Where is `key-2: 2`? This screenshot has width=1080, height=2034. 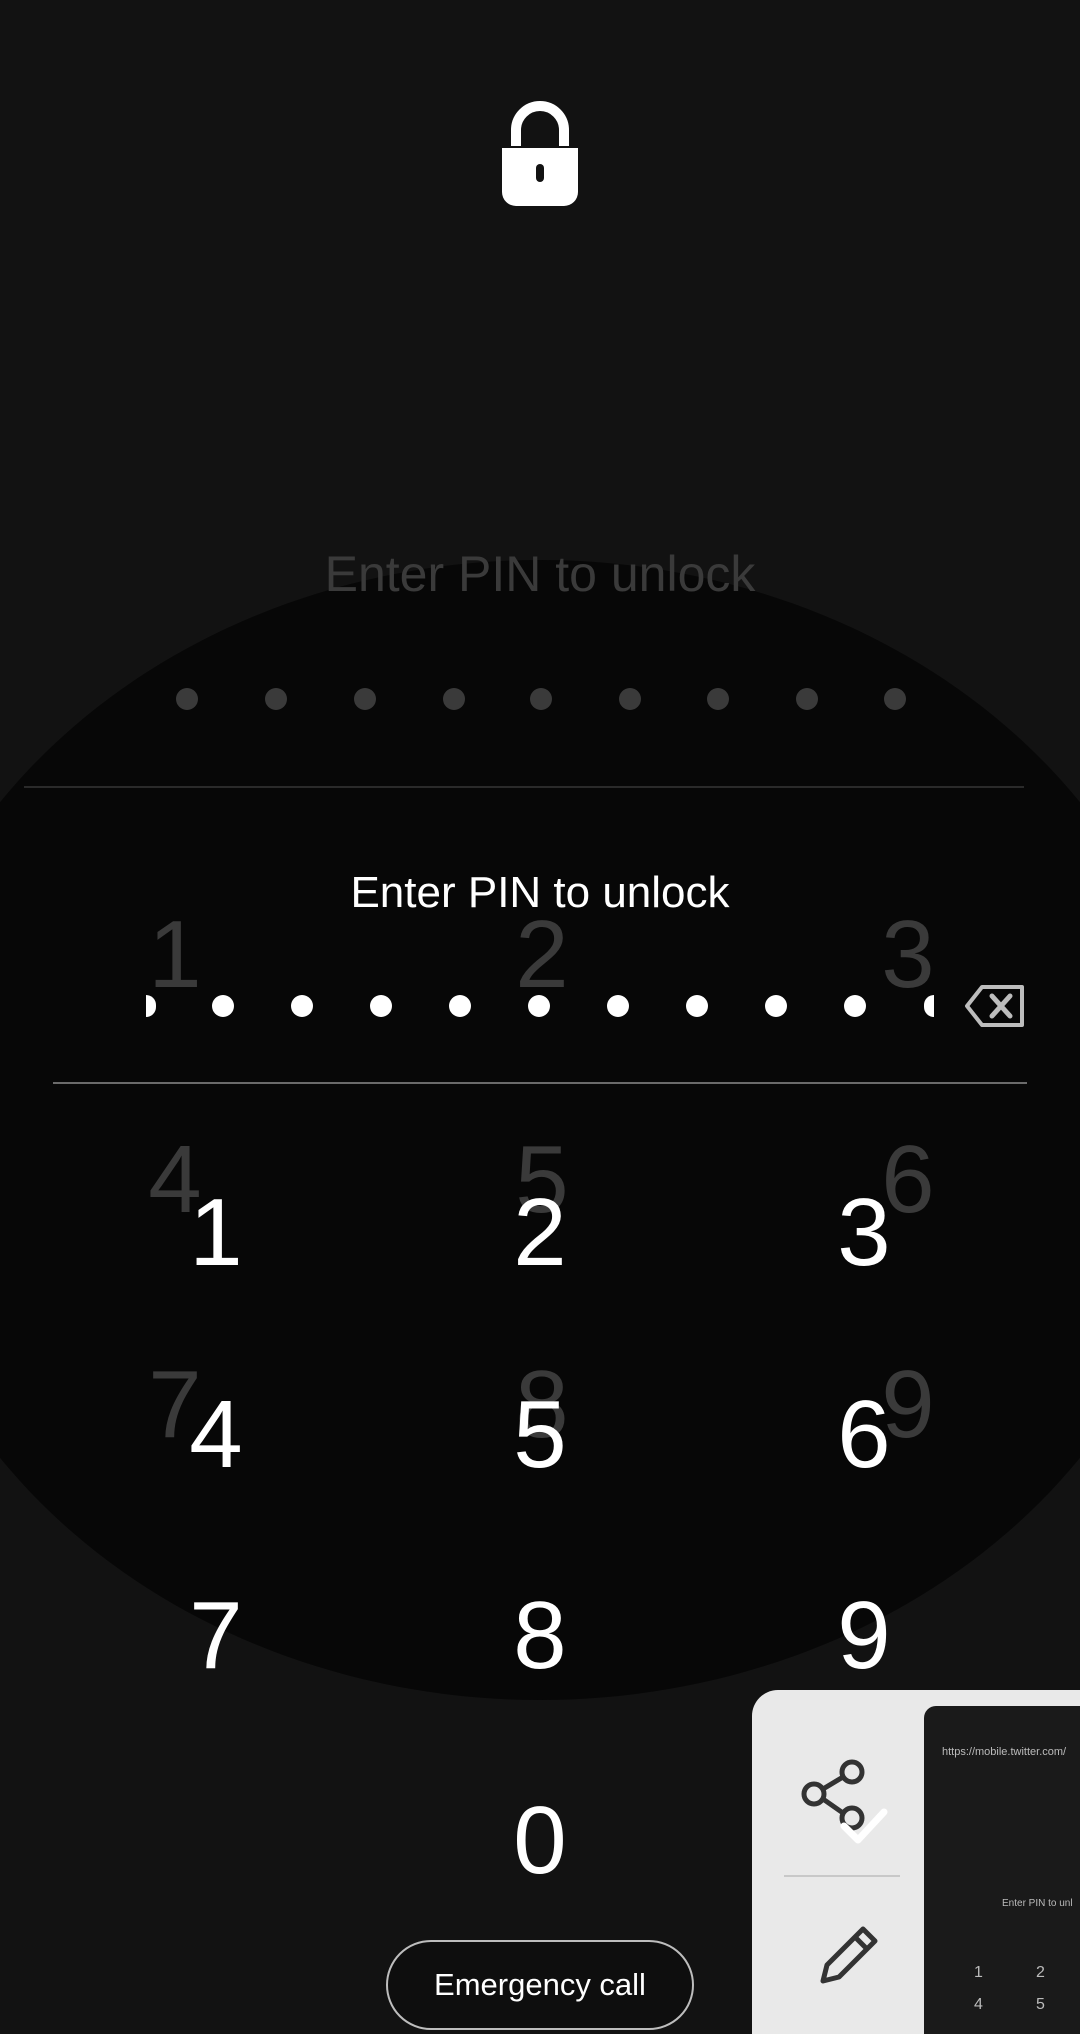 key-2: 2 is located at coordinates (540, 1233).